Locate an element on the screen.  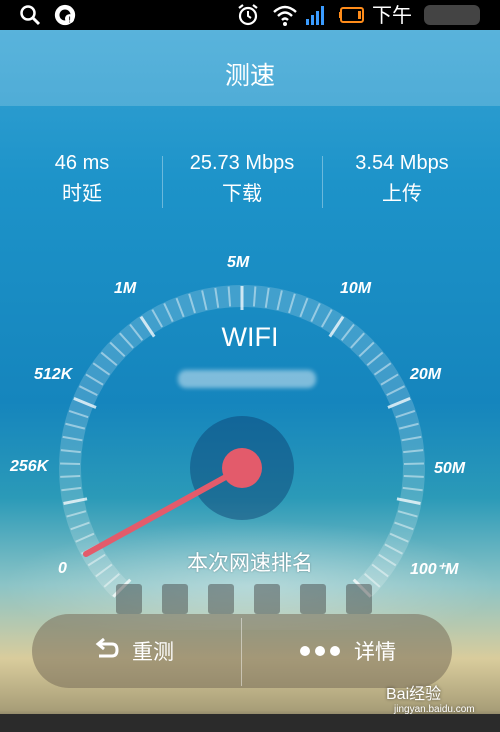
status-time: 下午 is located at coordinates (392, 15).